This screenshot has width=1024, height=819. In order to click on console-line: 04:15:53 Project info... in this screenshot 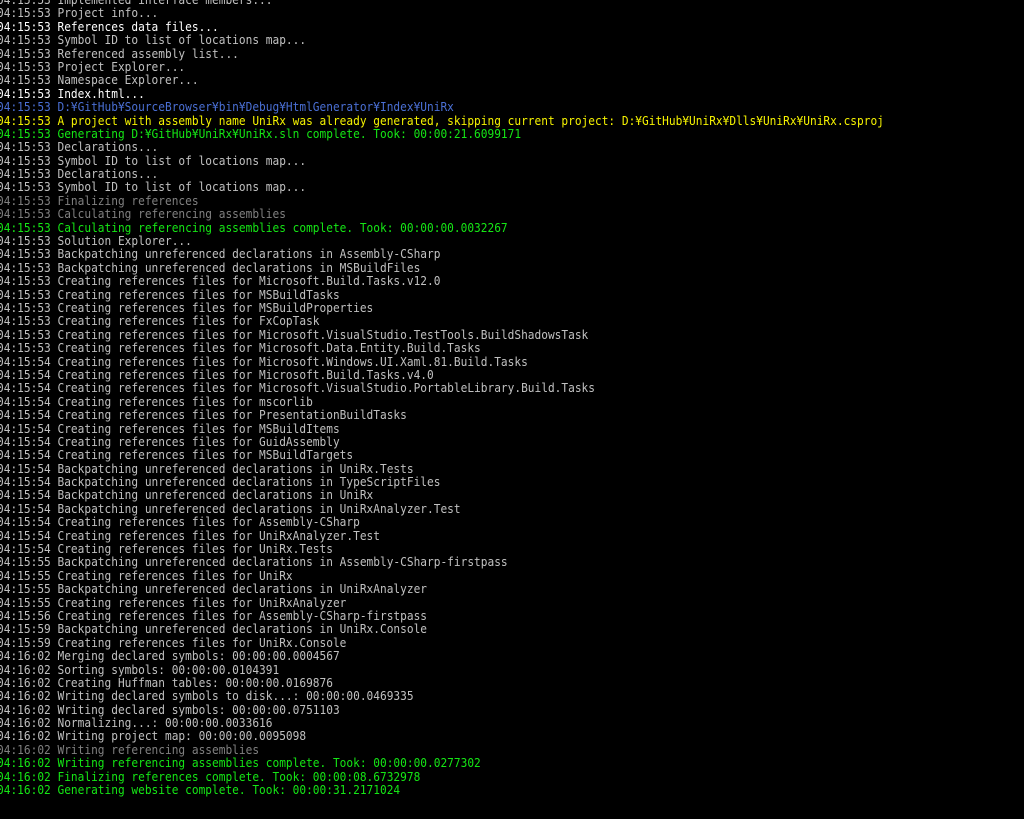, I will do `click(79, 14)`.